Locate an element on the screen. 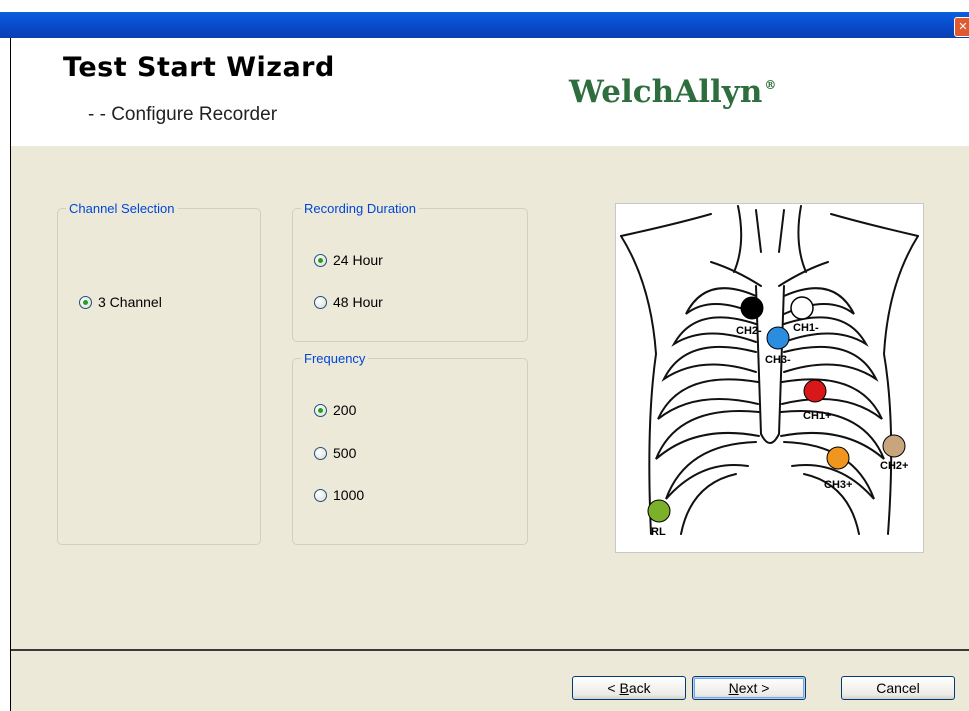 The height and width of the screenshot is (711, 969). radio-500: 500 is located at coordinates (335, 453).